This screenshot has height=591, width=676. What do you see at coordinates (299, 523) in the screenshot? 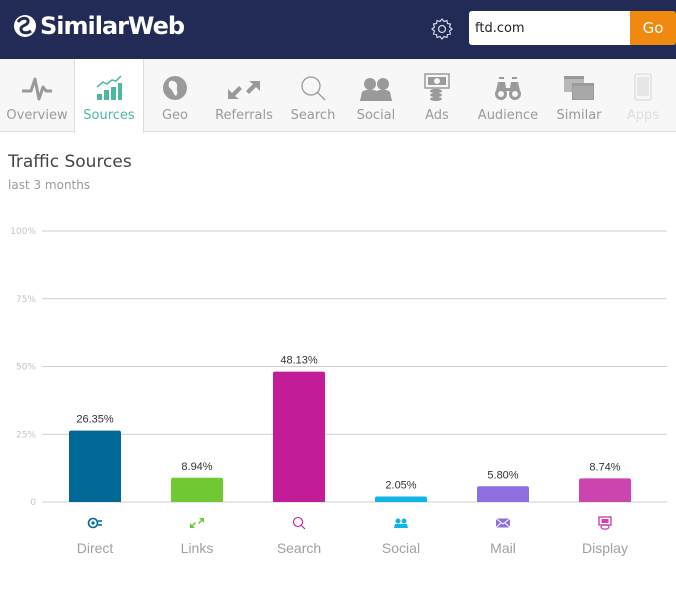
I see `search-icon` at bounding box center [299, 523].